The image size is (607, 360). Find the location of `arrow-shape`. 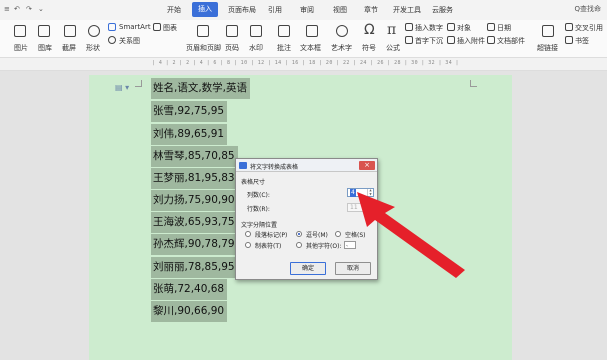

arrow-shape is located at coordinates (411, 235).